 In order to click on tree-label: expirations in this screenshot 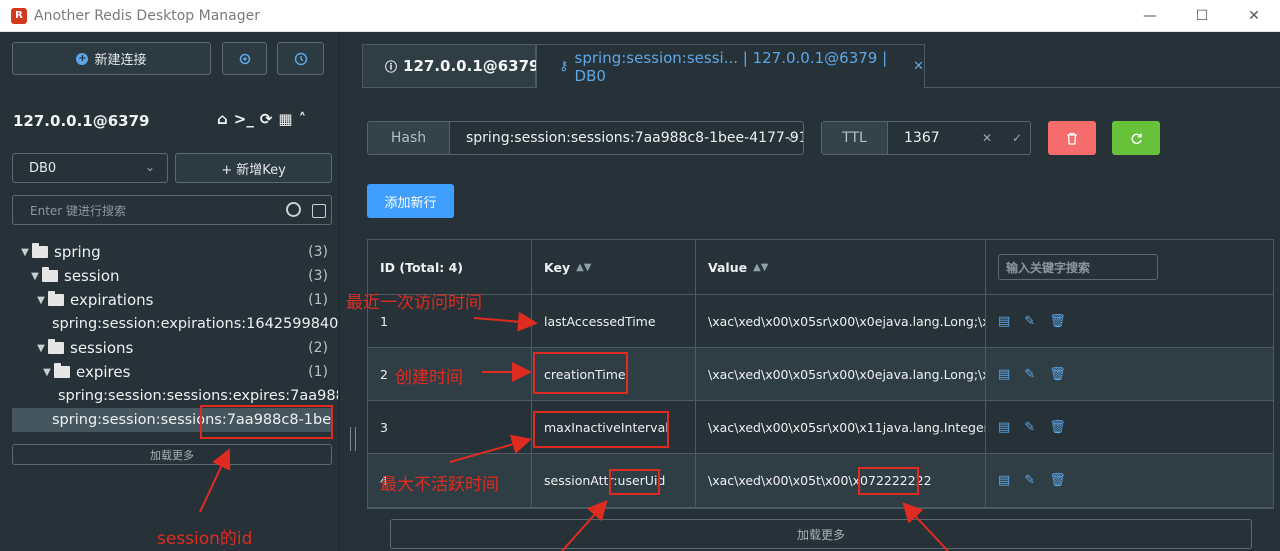, I will do `click(112, 300)`.